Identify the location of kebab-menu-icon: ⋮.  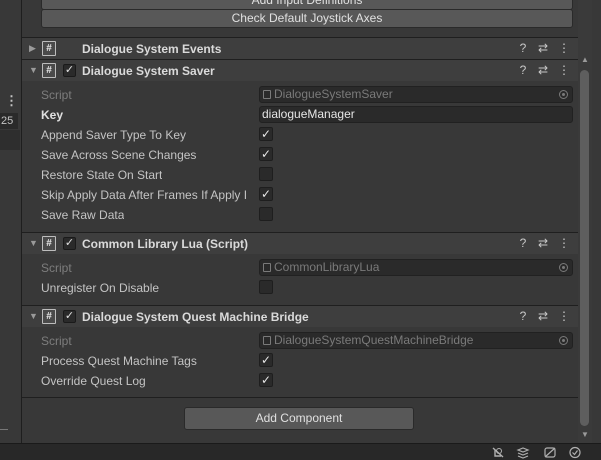
(11, 101).